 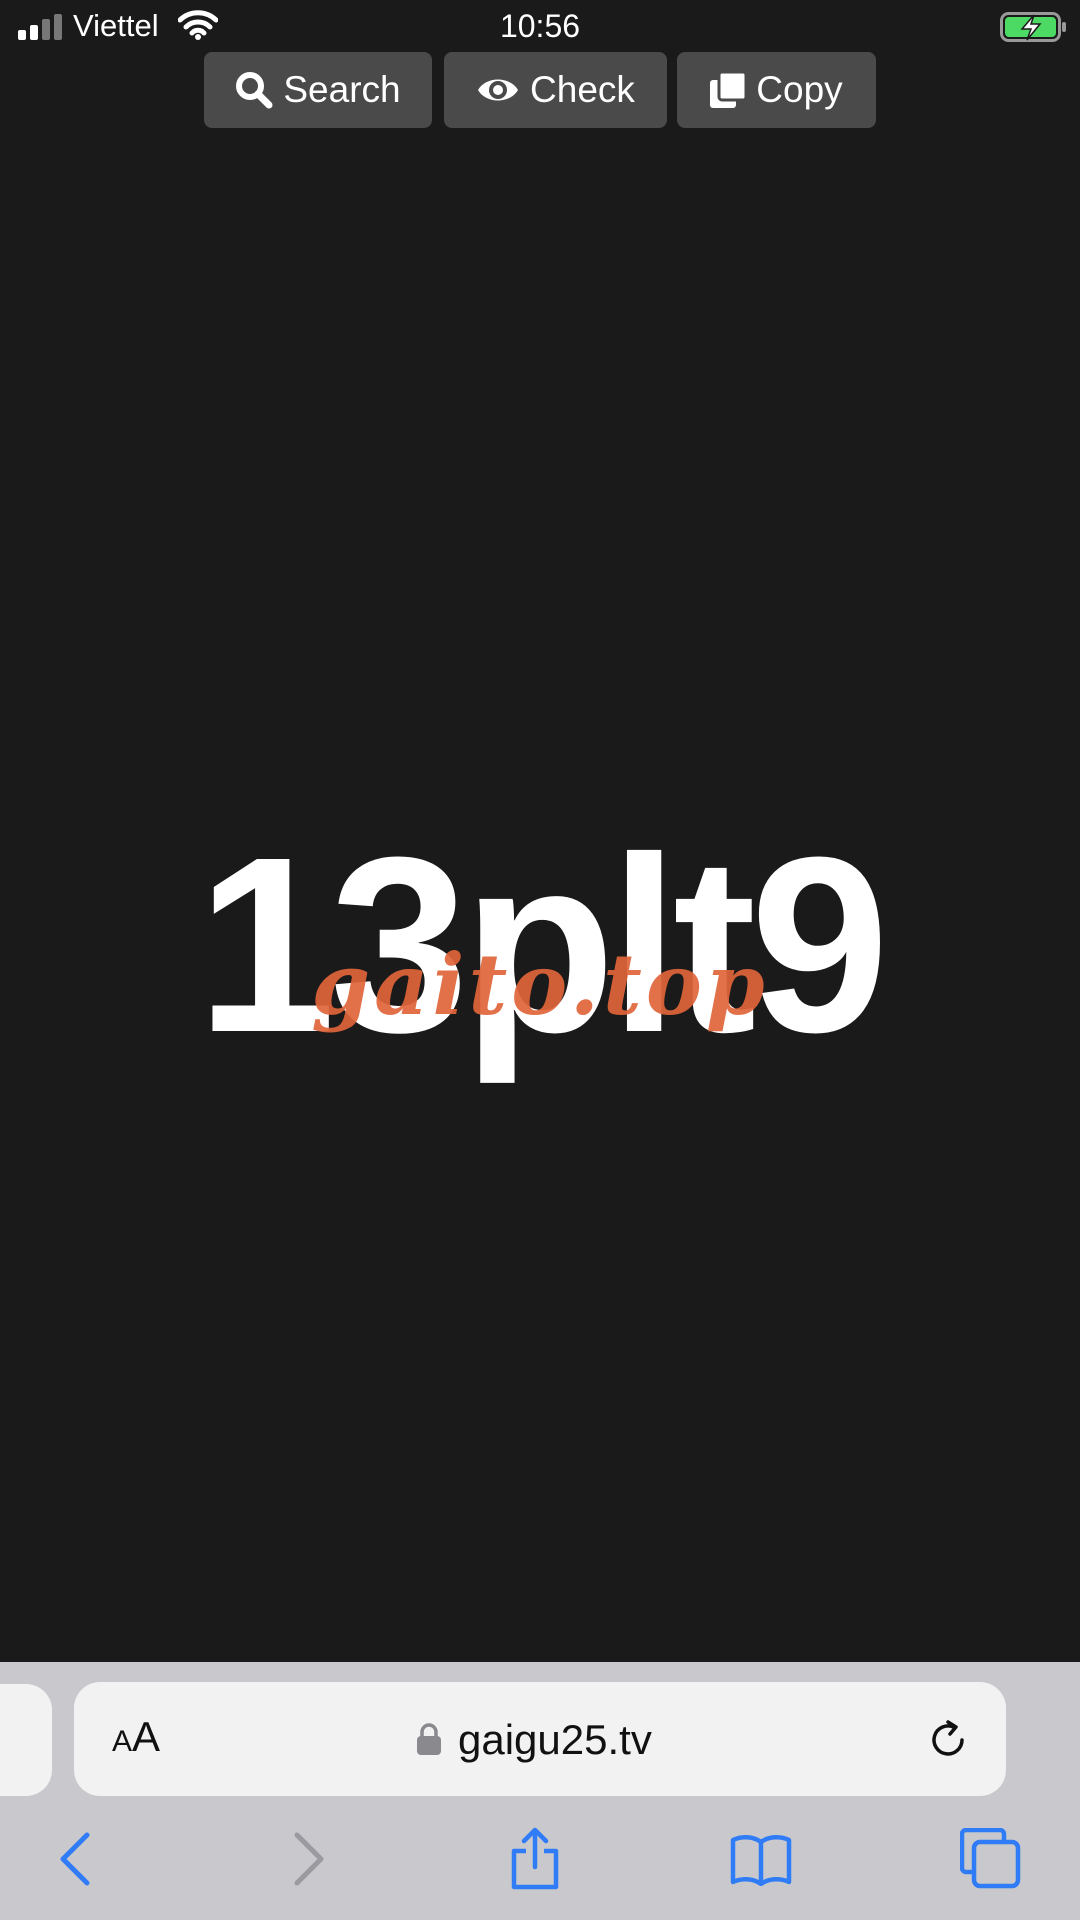 I want to click on url-text: gaigu25.tv, so click(x=555, y=1739).